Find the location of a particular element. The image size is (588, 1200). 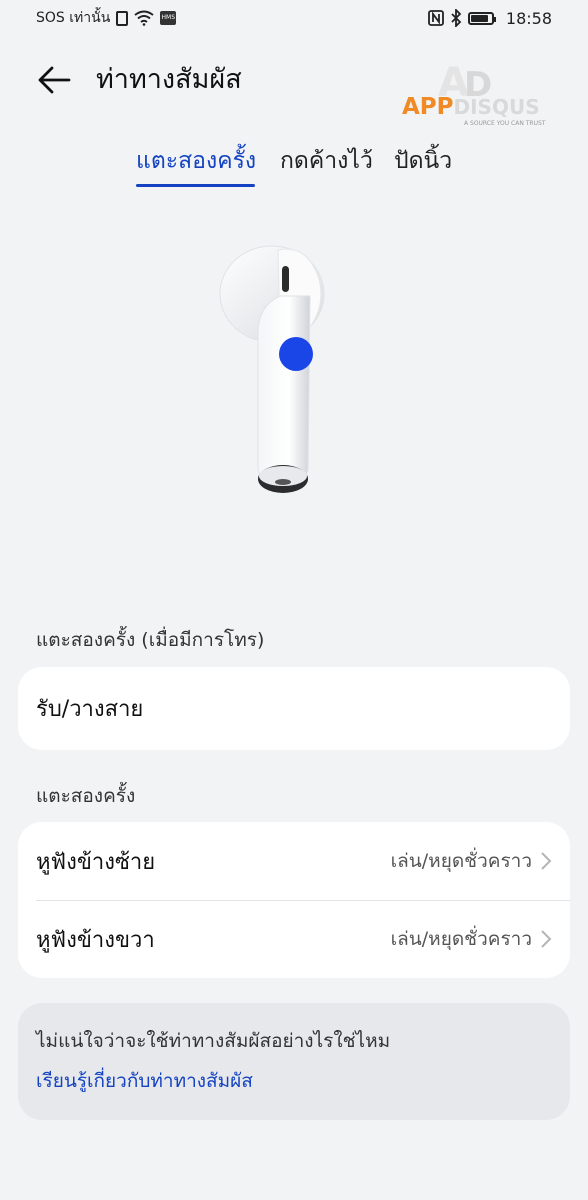

calls-section-label: แตะสองครั้ง (เมื่อมีการโทร) is located at coordinates (150, 640).